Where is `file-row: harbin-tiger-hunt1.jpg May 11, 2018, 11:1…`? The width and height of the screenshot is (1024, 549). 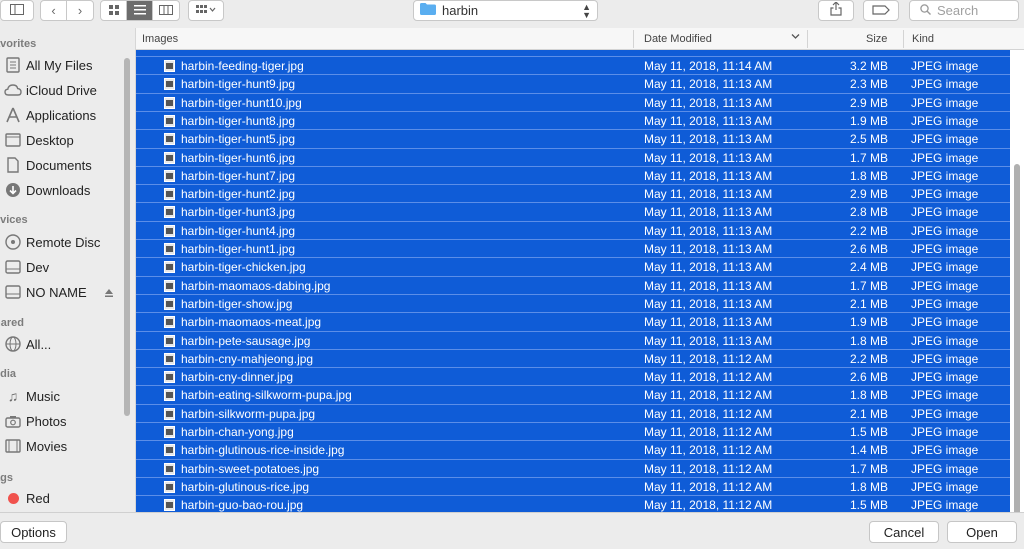 file-row: harbin-tiger-hunt1.jpg May 11, 2018, 11:1… is located at coordinates (573, 248).